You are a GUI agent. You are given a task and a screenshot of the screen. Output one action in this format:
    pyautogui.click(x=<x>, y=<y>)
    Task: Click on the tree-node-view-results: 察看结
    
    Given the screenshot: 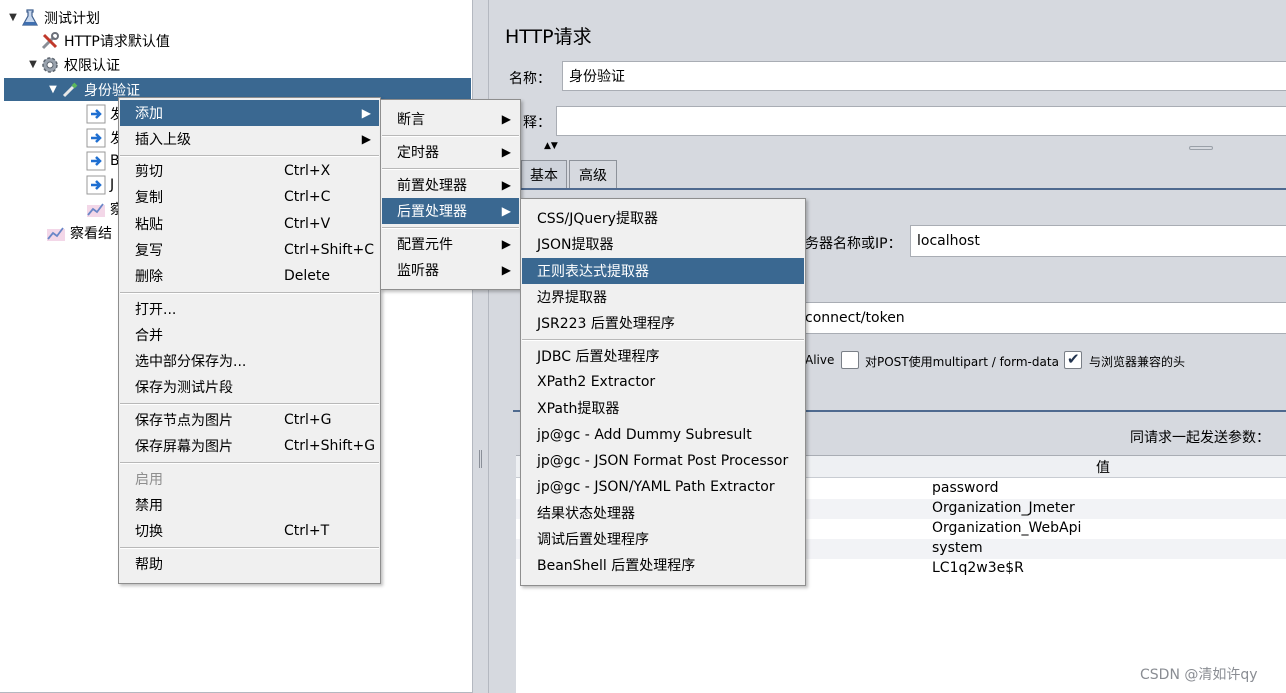 What is the action you would take?
    pyautogui.click(x=79, y=232)
    